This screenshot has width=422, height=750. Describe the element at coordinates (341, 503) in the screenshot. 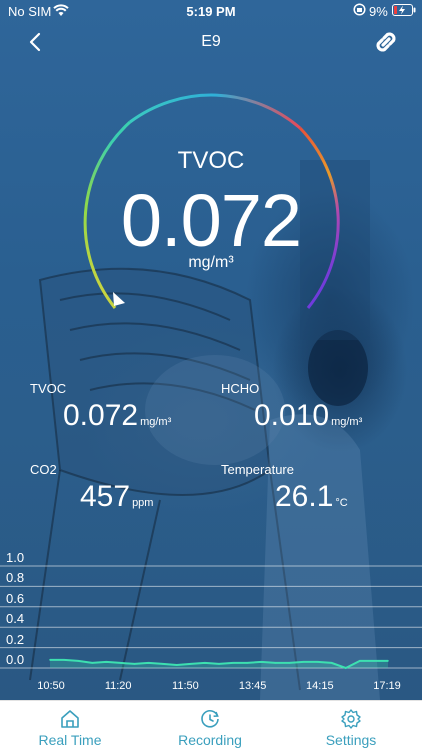

I see `reading-unit: °C` at that location.